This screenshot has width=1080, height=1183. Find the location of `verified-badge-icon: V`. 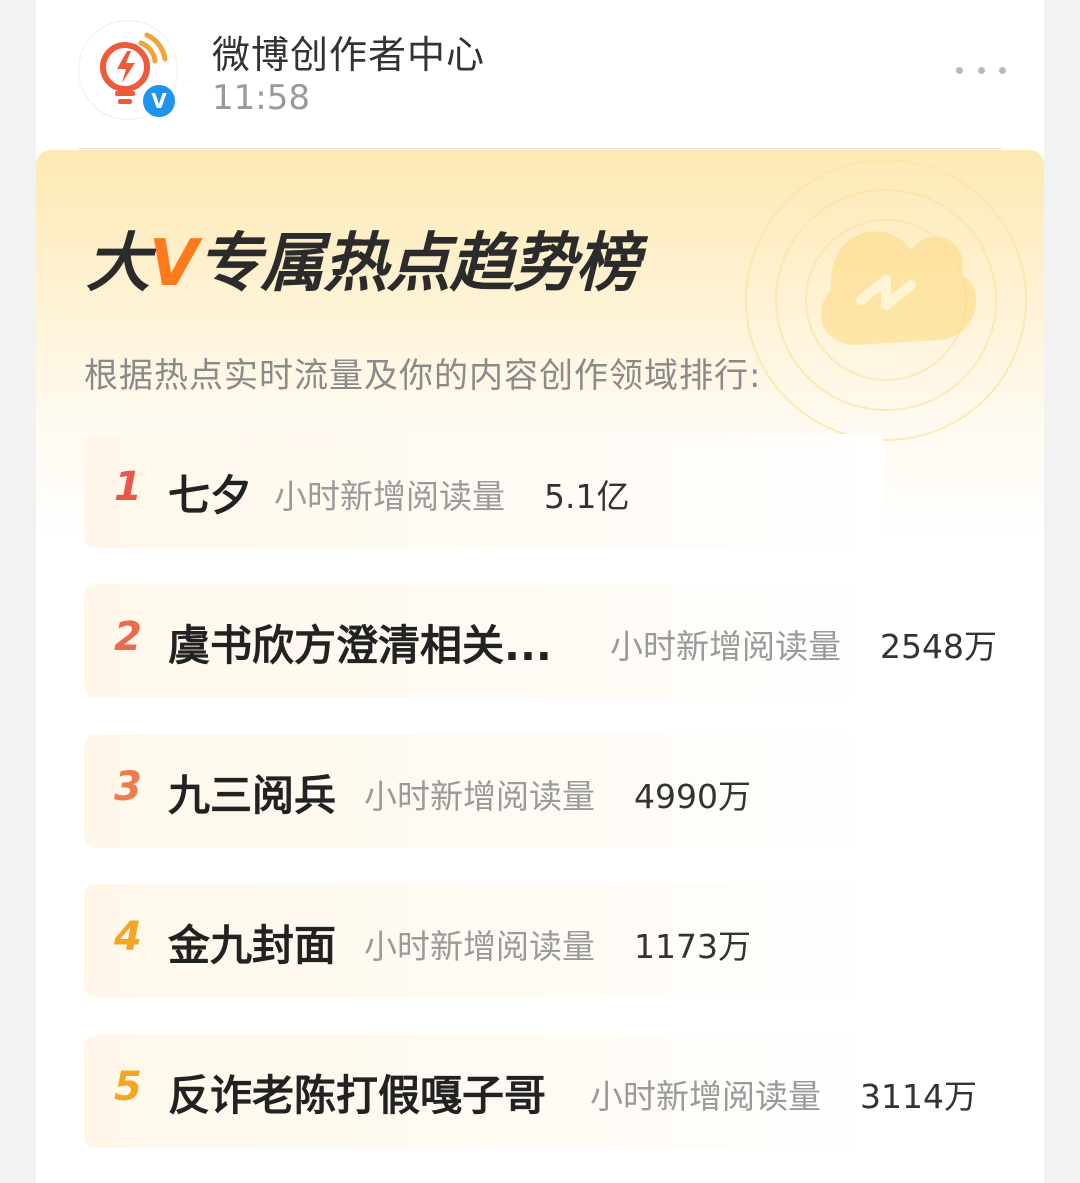

verified-badge-icon: V is located at coordinates (159, 101).